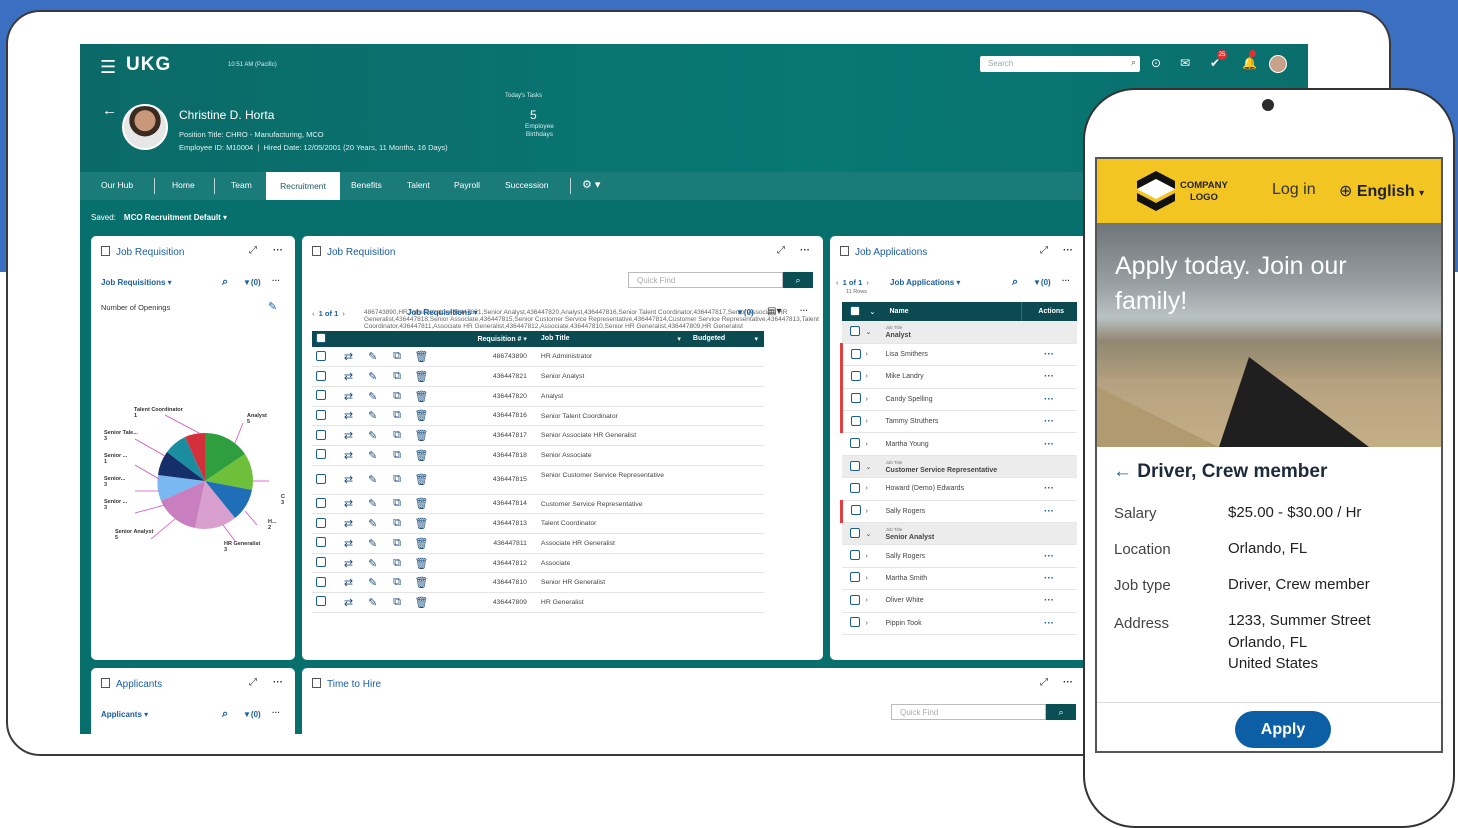 This screenshot has height=828, width=1458. What do you see at coordinates (418, 185) in the screenshot?
I see `tab-talent: Talent` at bounding box center [418, 185].